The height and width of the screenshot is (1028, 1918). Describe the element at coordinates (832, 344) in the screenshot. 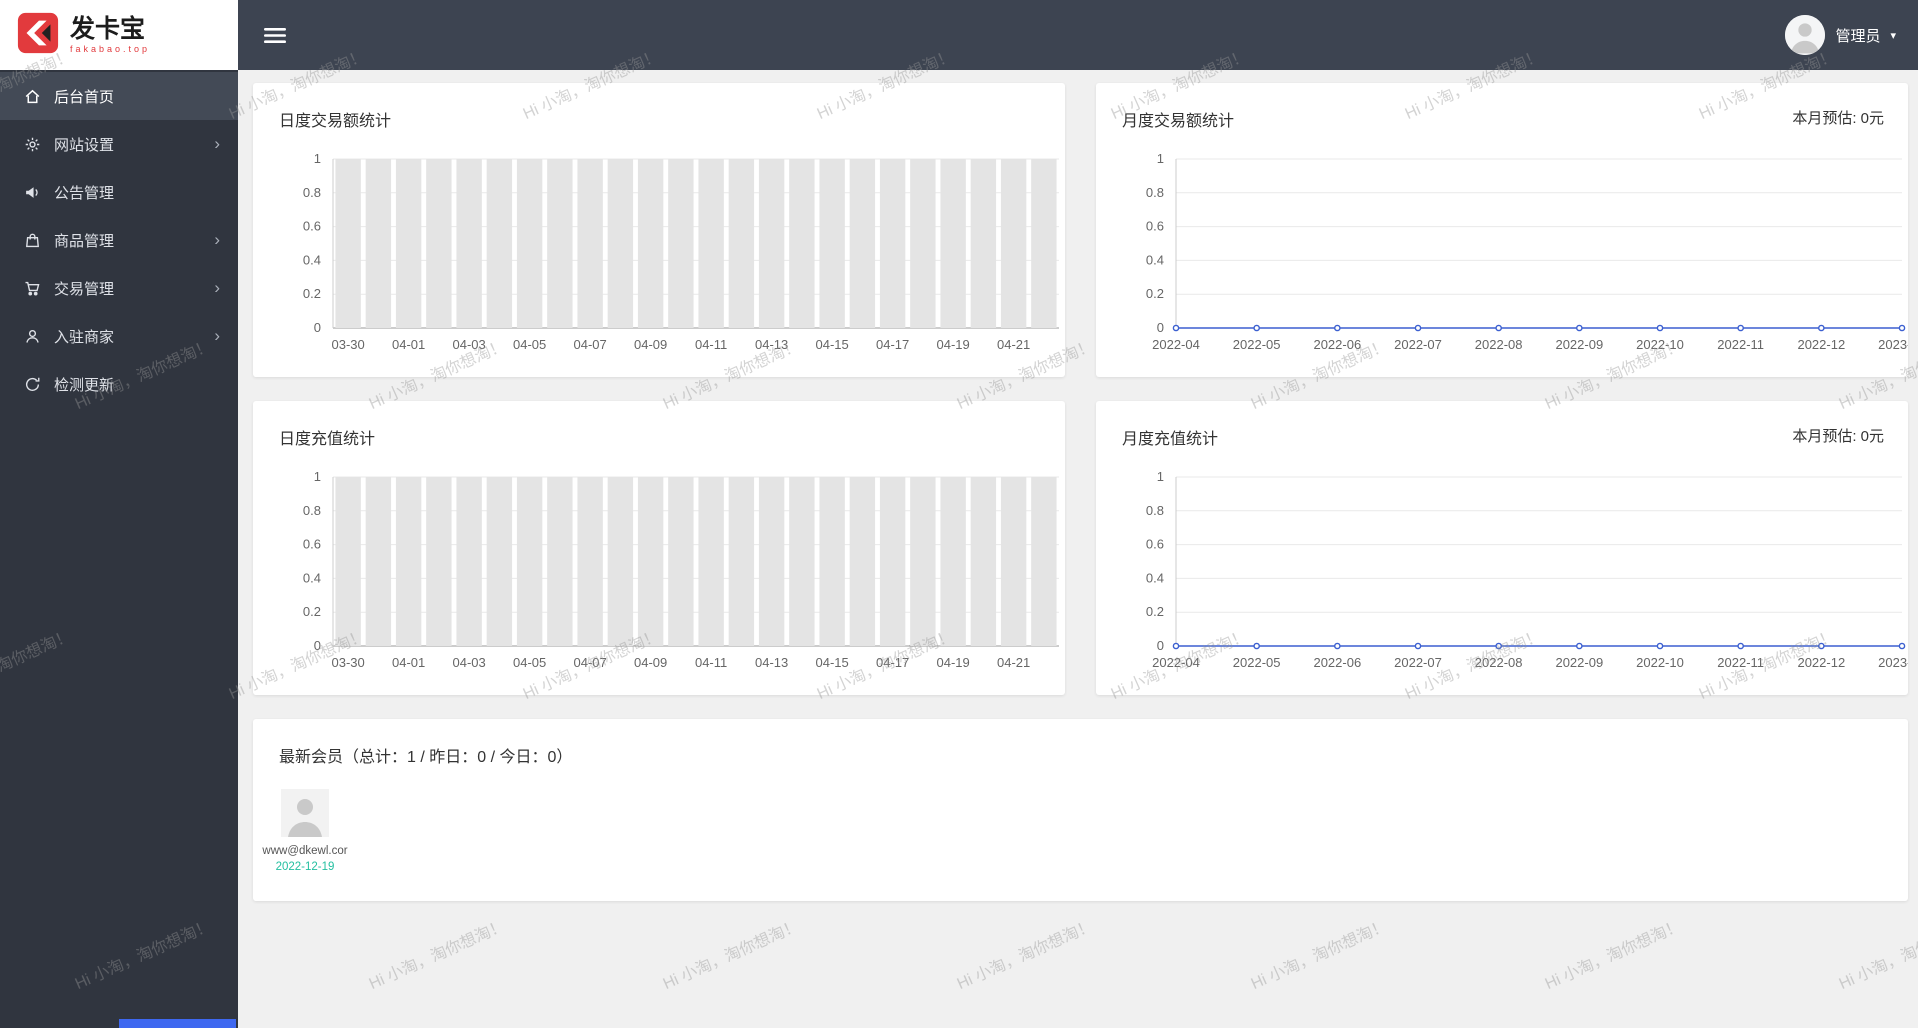

I see `svg-text: 04-15` at that location.